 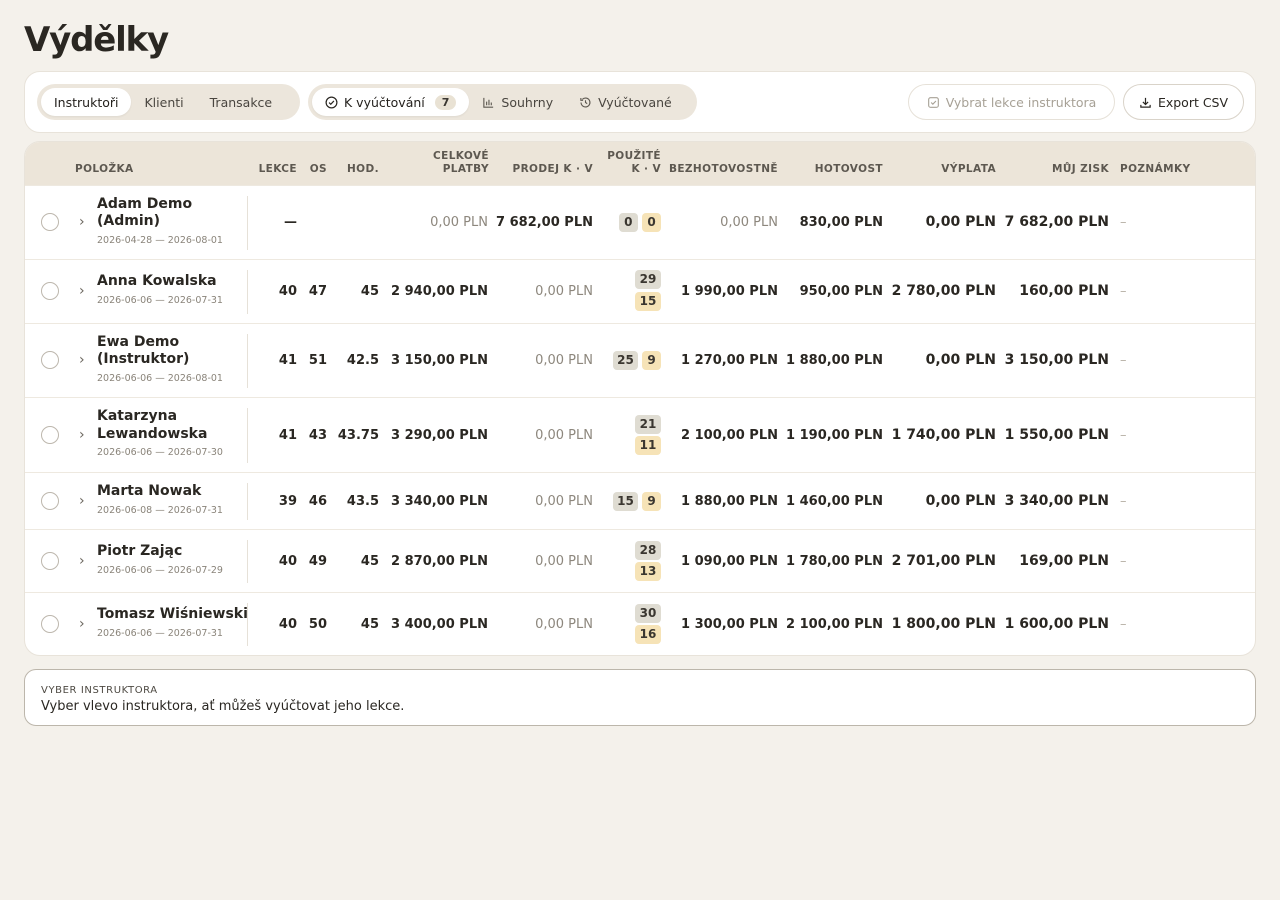 What do you see at coordinates (317, 501) in the screenshot?
I see `os-value: 46` at bounding box center [317, 501].